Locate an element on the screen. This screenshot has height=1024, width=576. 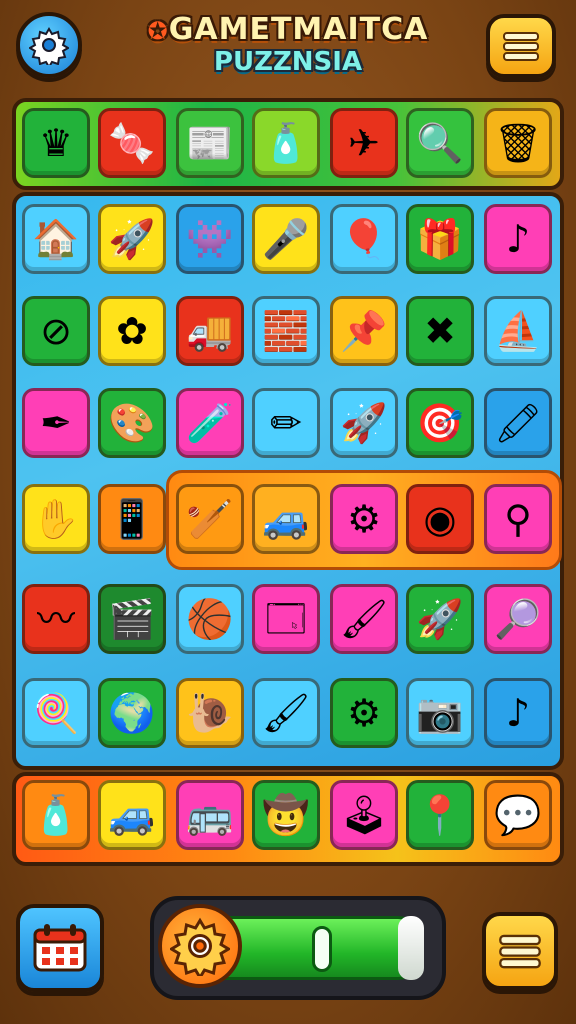
progress-slider-handle is located at coordinates (322, 949).